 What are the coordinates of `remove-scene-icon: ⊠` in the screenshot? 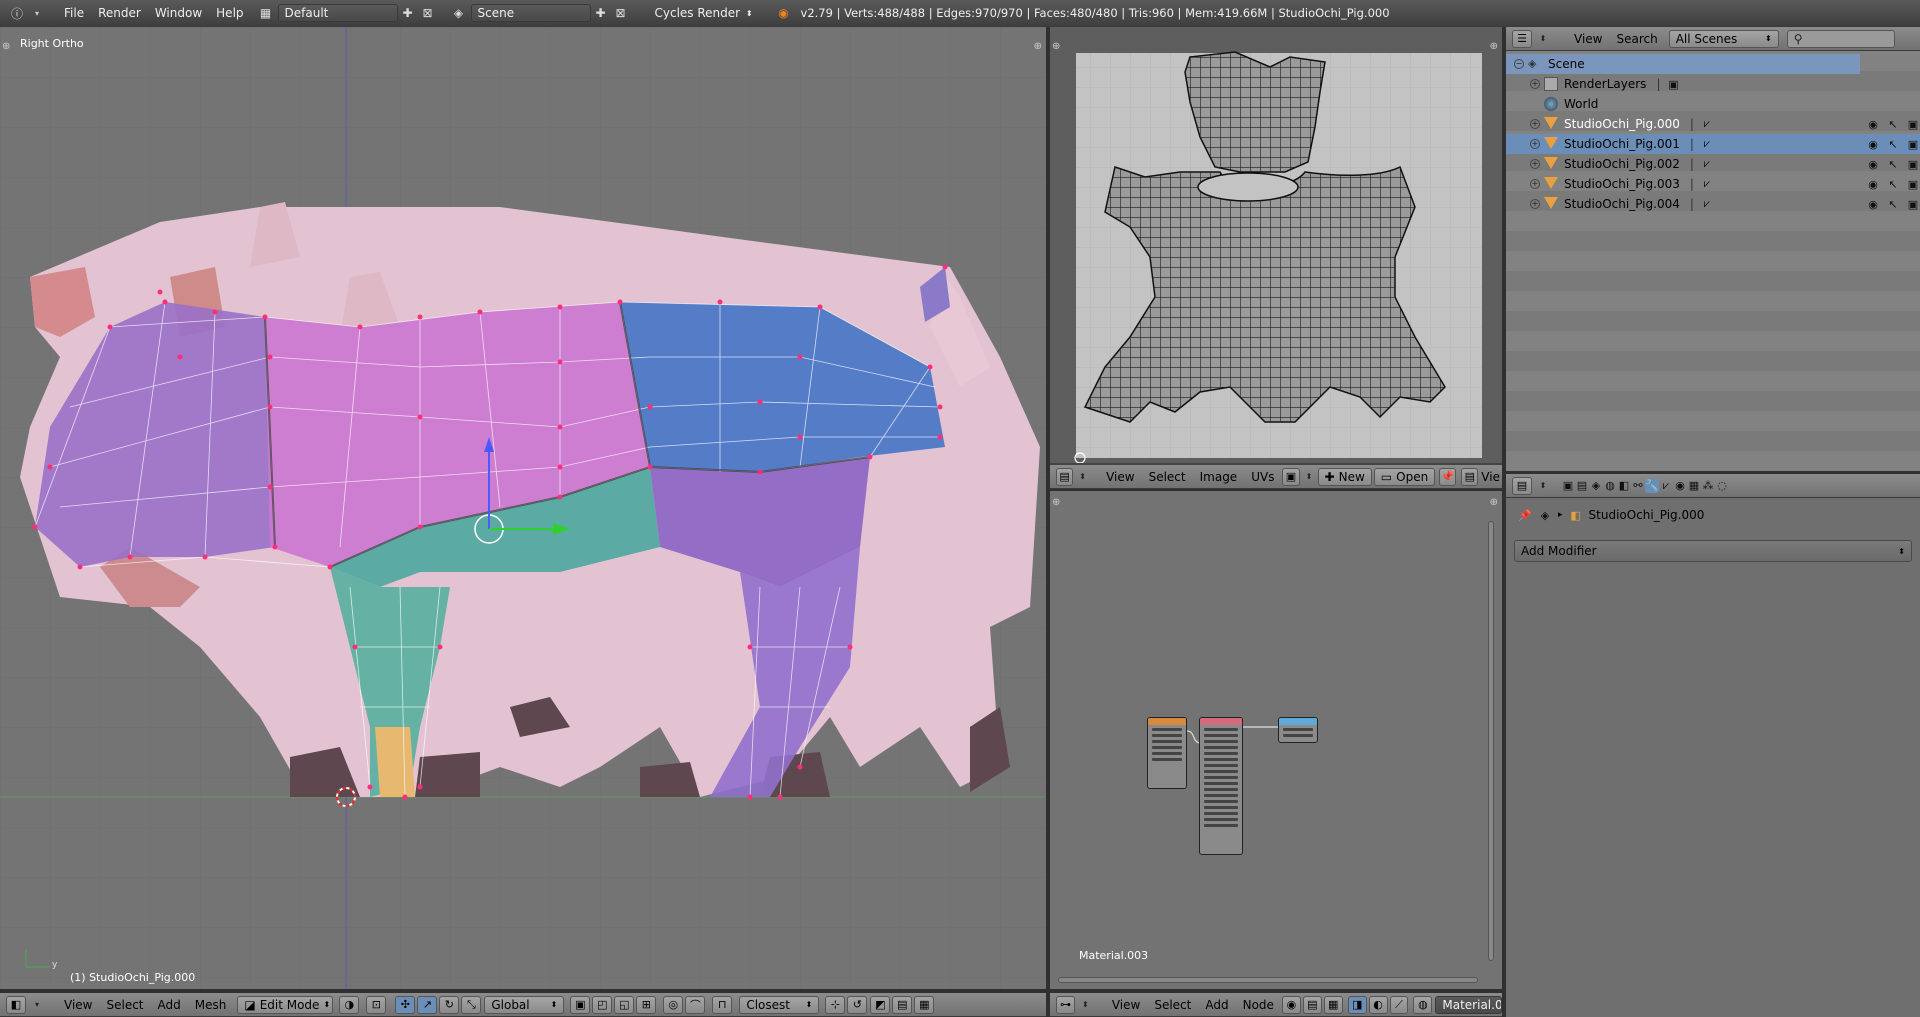 It's located at (621, 13).